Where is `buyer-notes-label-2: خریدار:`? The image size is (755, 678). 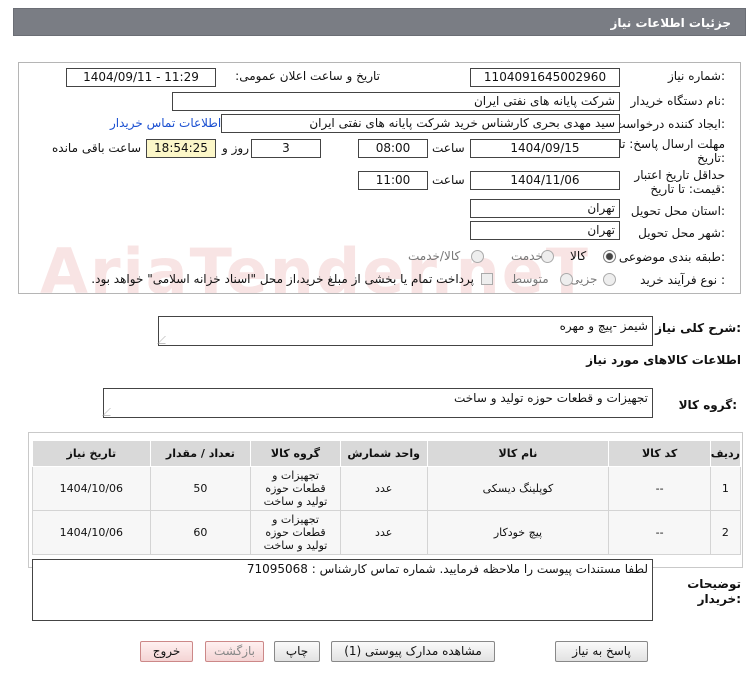 buyer-notes-label-2: خریدار: is located at coordinates (719, 599).